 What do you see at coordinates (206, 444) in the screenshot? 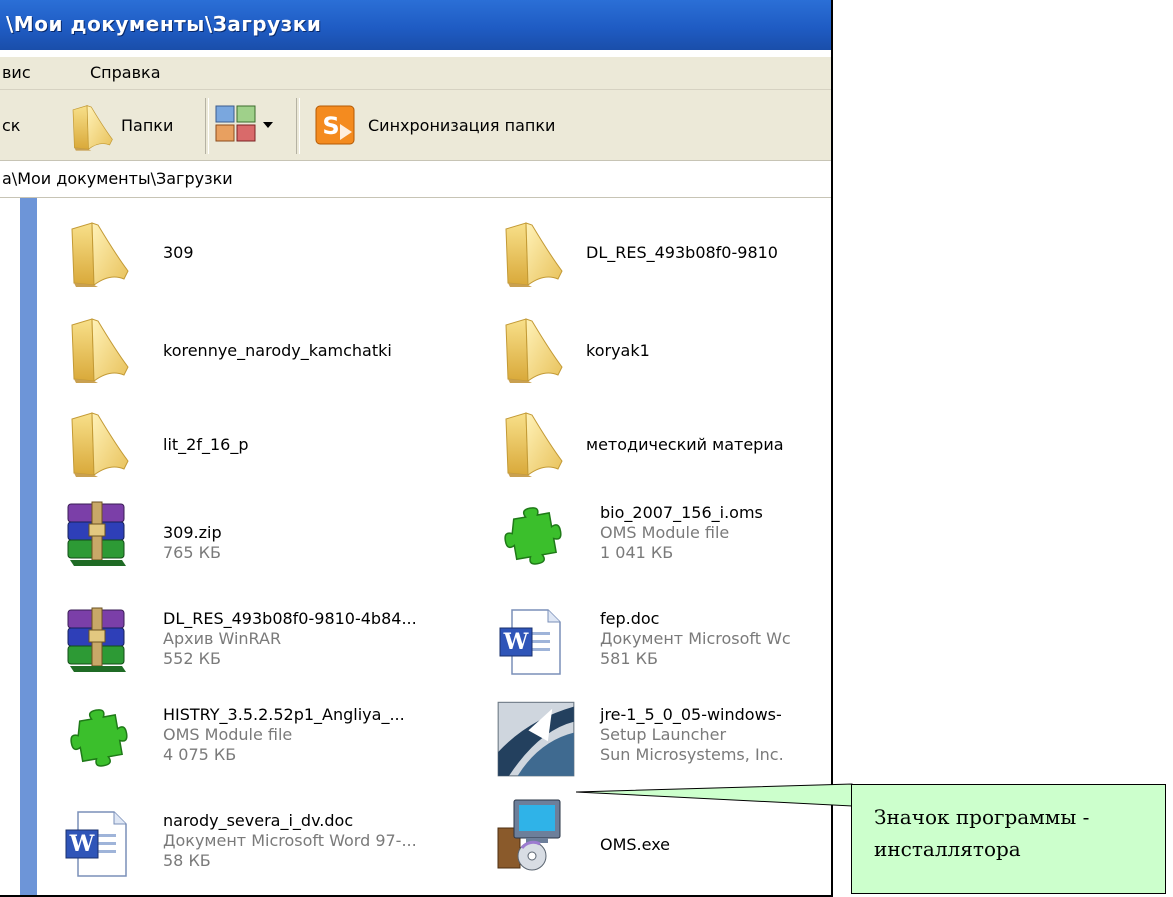
I see `file-name: lit_2f_16_p` at bounding box center [206, 444].